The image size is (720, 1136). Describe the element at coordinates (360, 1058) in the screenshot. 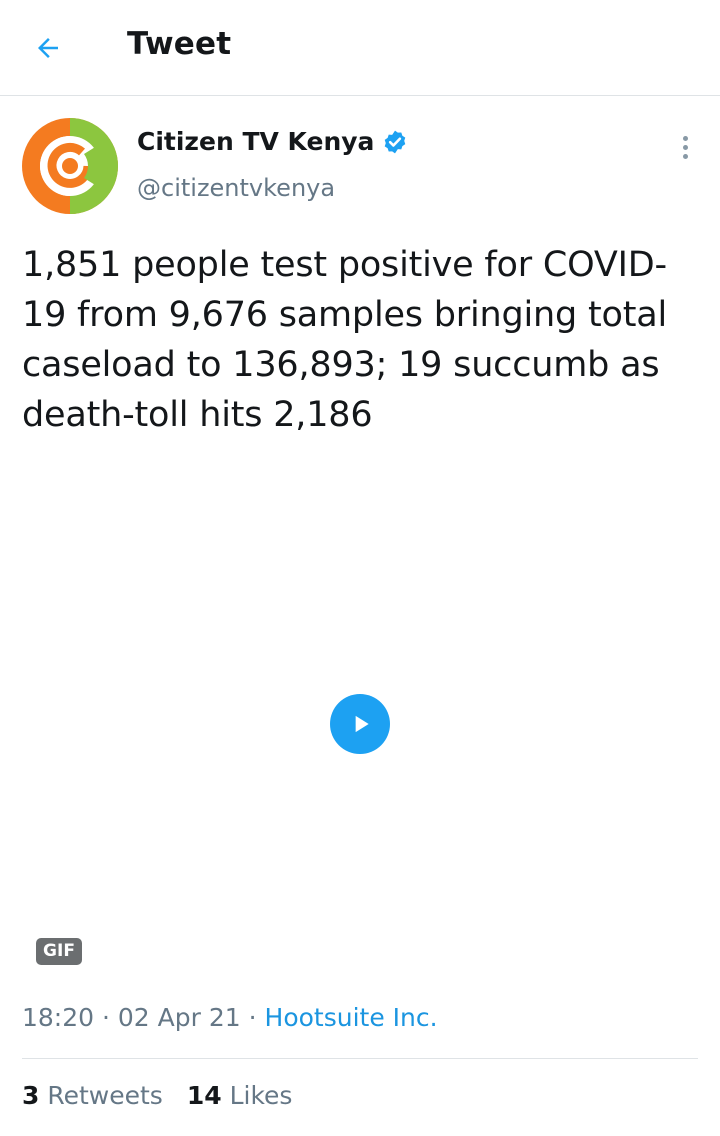

I see `divider` at that location.